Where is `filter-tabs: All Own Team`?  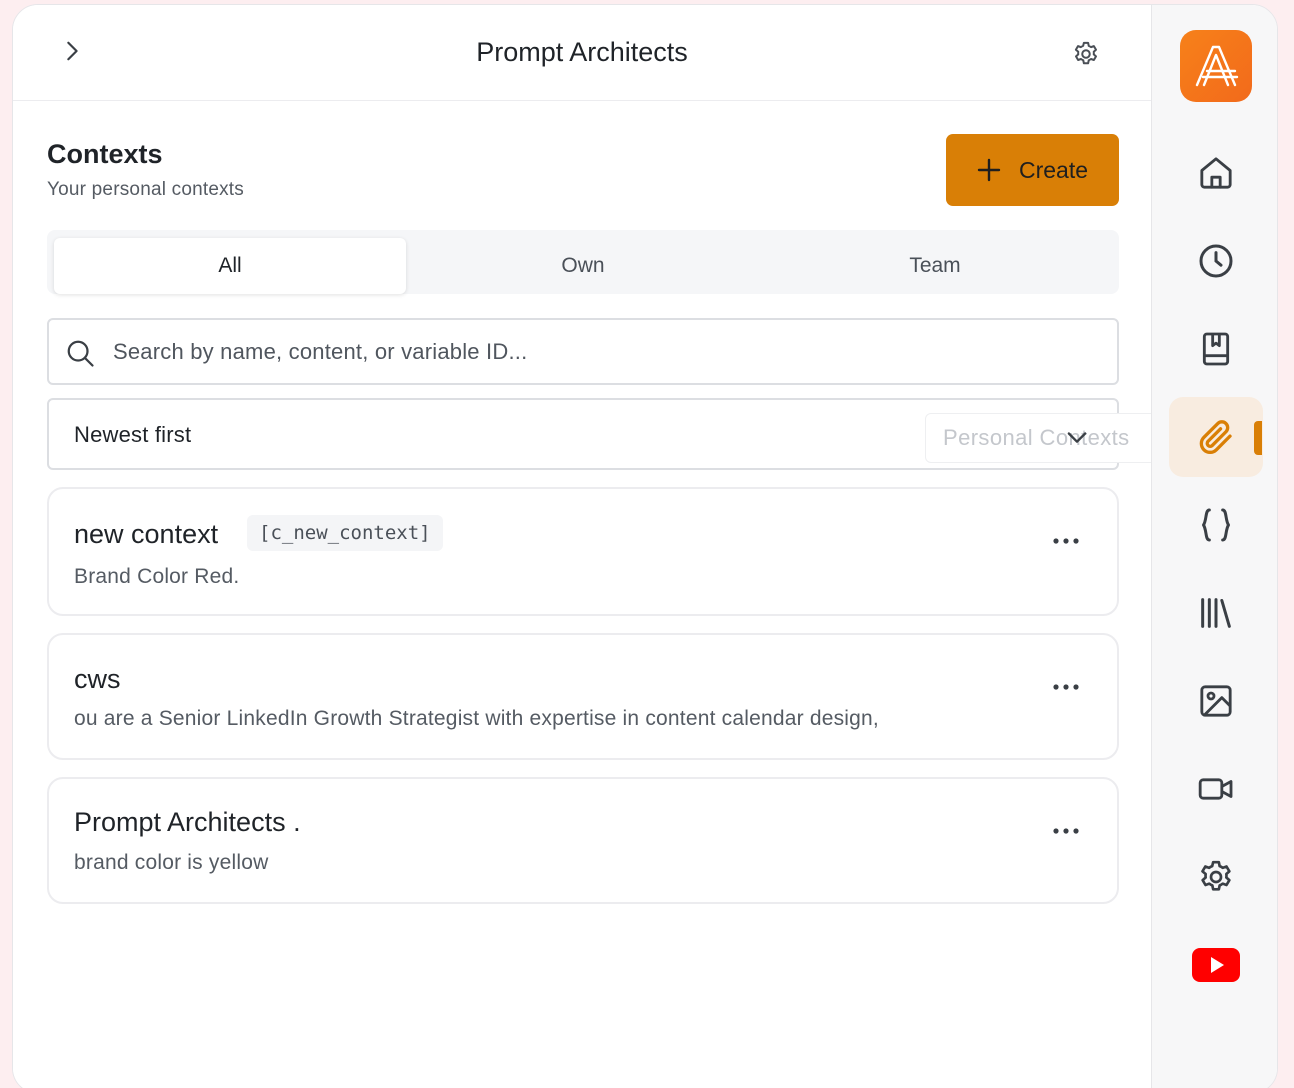
filter-tabs: All Own Team is located at coordinates (583, 262).